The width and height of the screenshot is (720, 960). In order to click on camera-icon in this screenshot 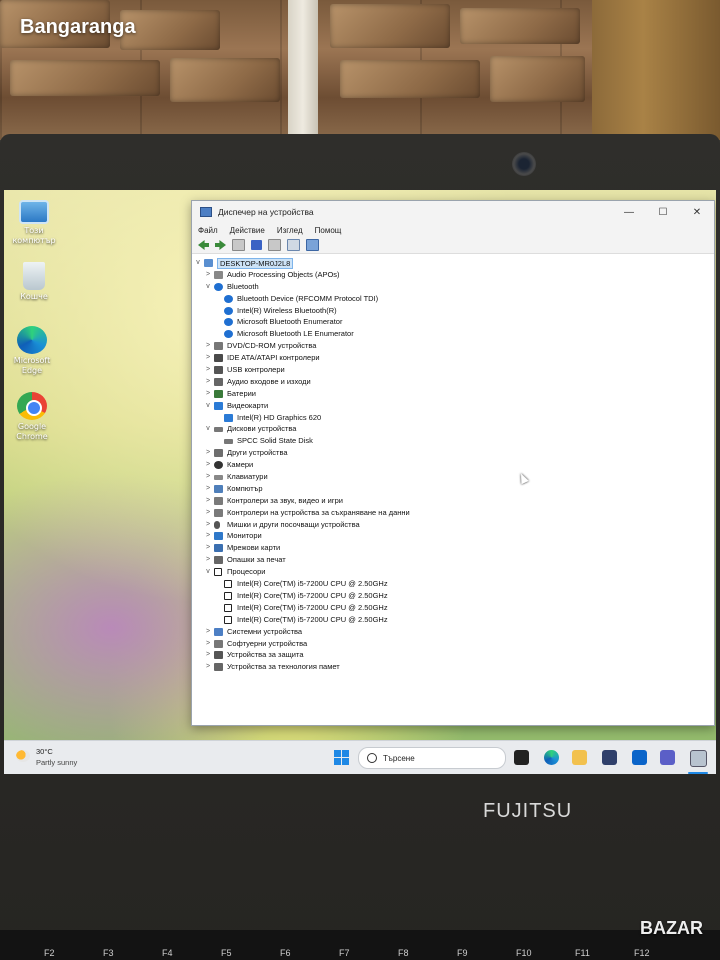, I will do `click(218, 465)`.